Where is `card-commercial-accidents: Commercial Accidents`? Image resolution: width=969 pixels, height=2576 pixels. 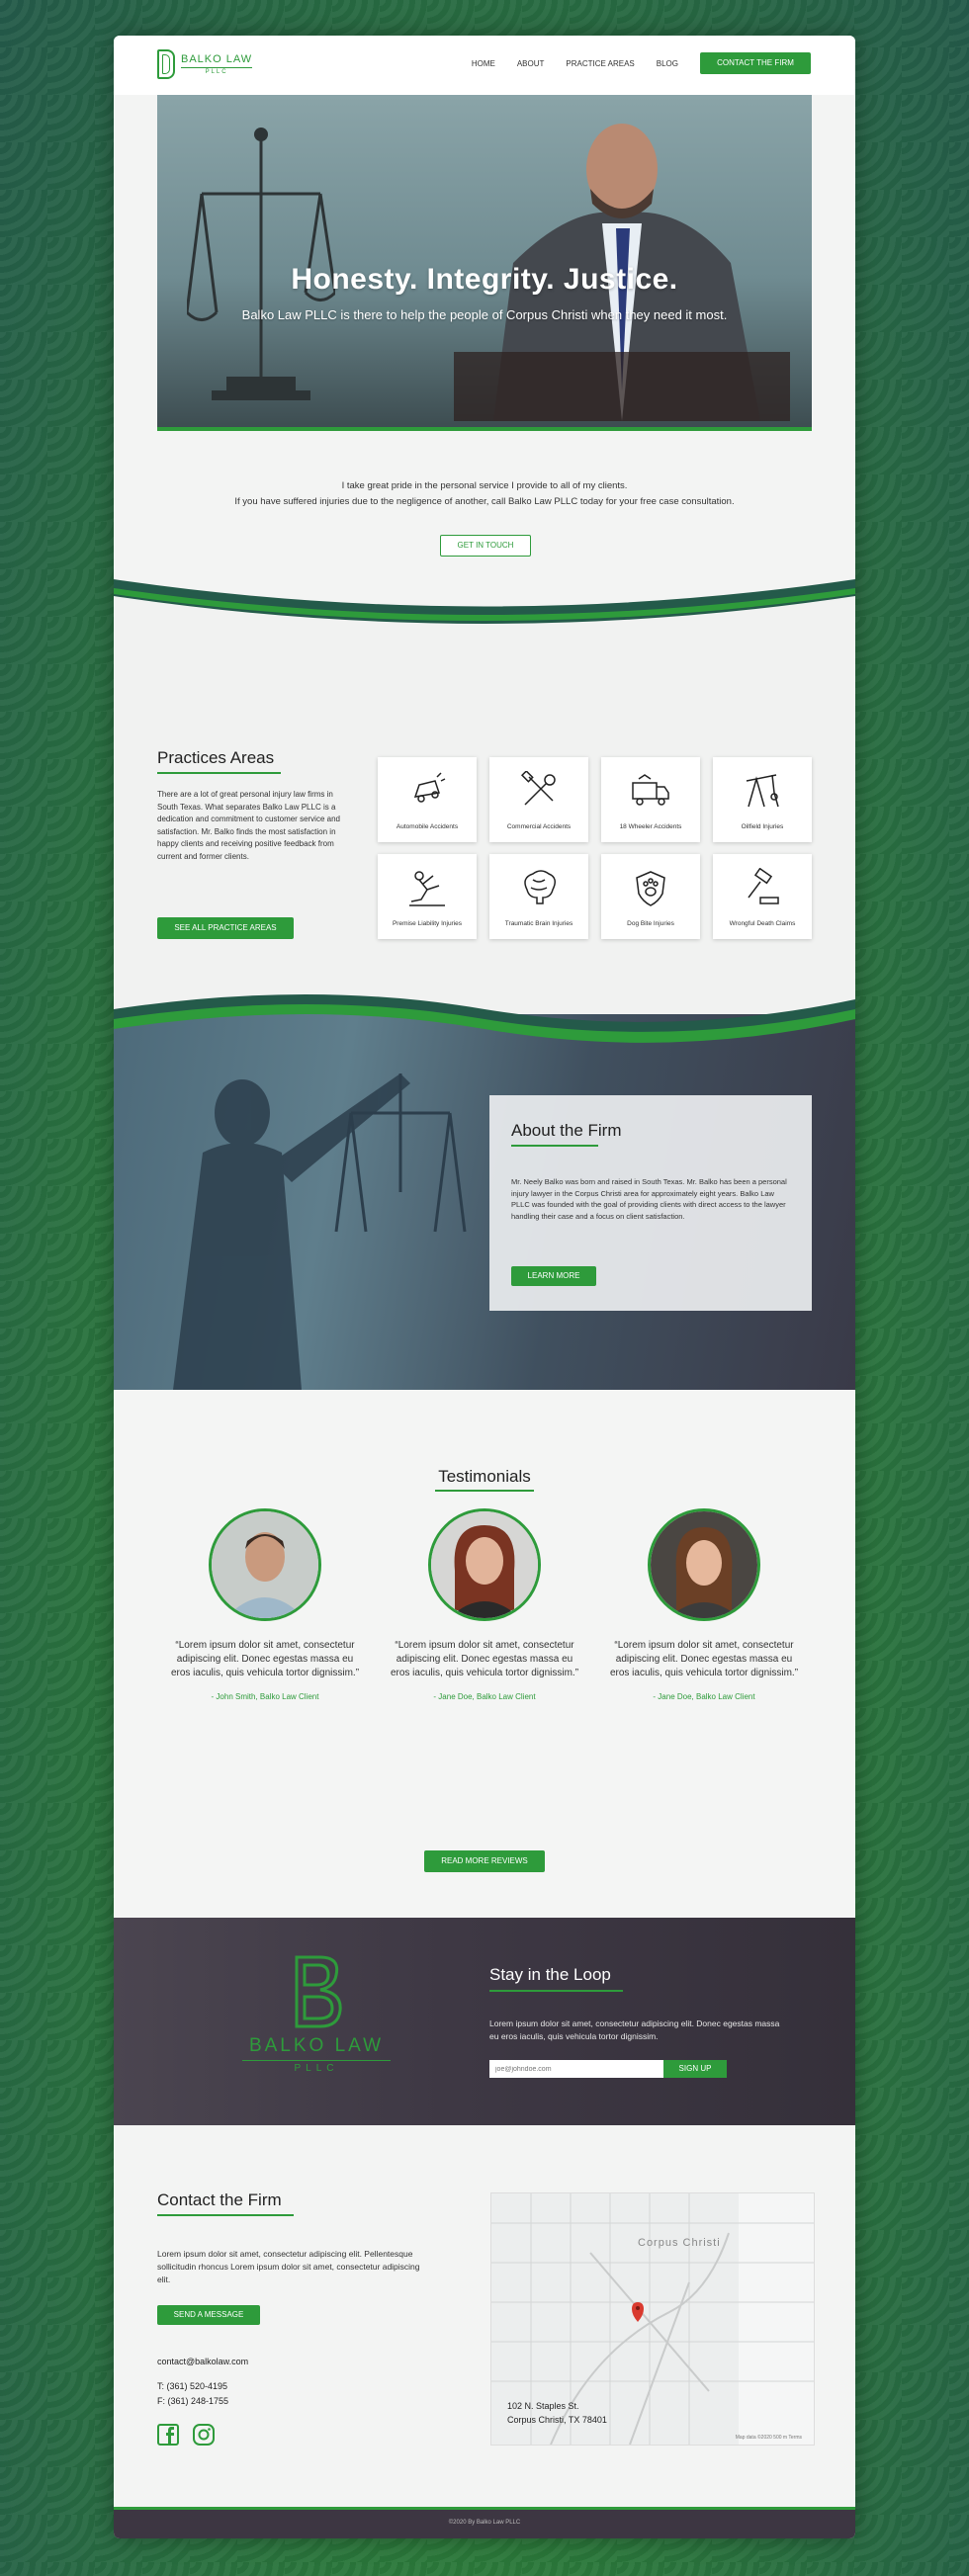 card-commercial-accidents: Commercial Accidents is located at coordinates (538, 799).